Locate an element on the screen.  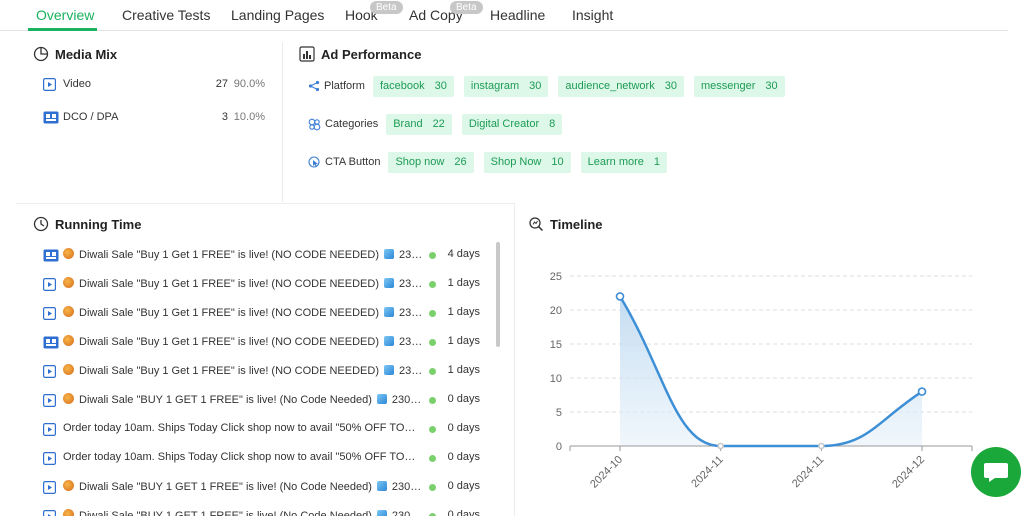
tab-hook: Hook Beta is located at coordinates (374, 12).